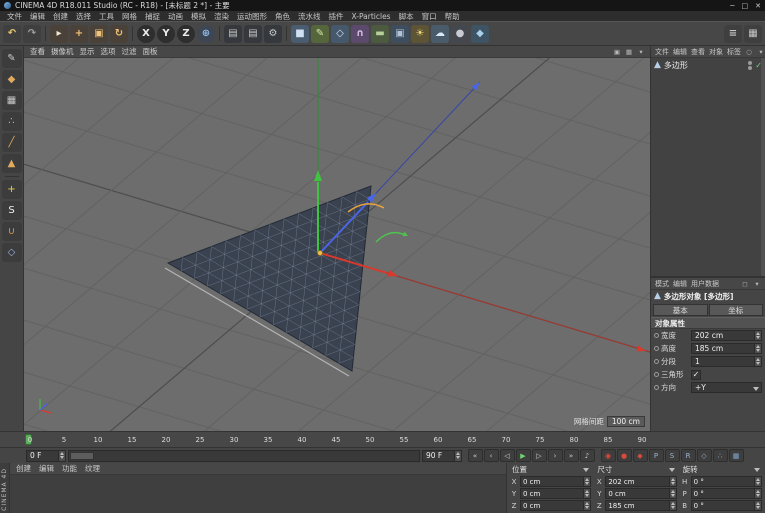 This screenshot has width=765, height=513. What do you see at coordinates (680, 310) in the screenshot?
I see `attr-tab-1: 基本` at bounding box center [680, 310].